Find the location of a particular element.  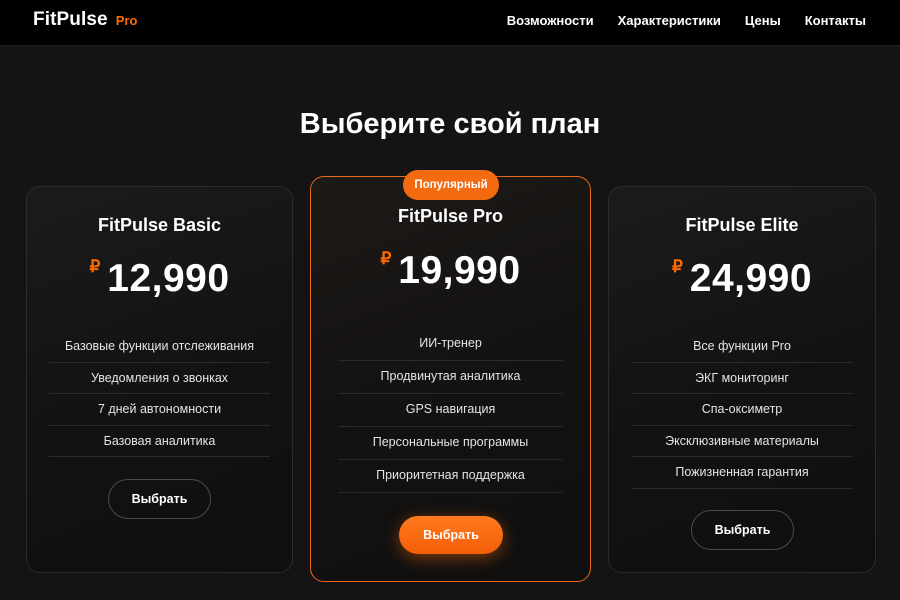

feature-item: Уведомления о звонках is located at coordinates (159, 378).